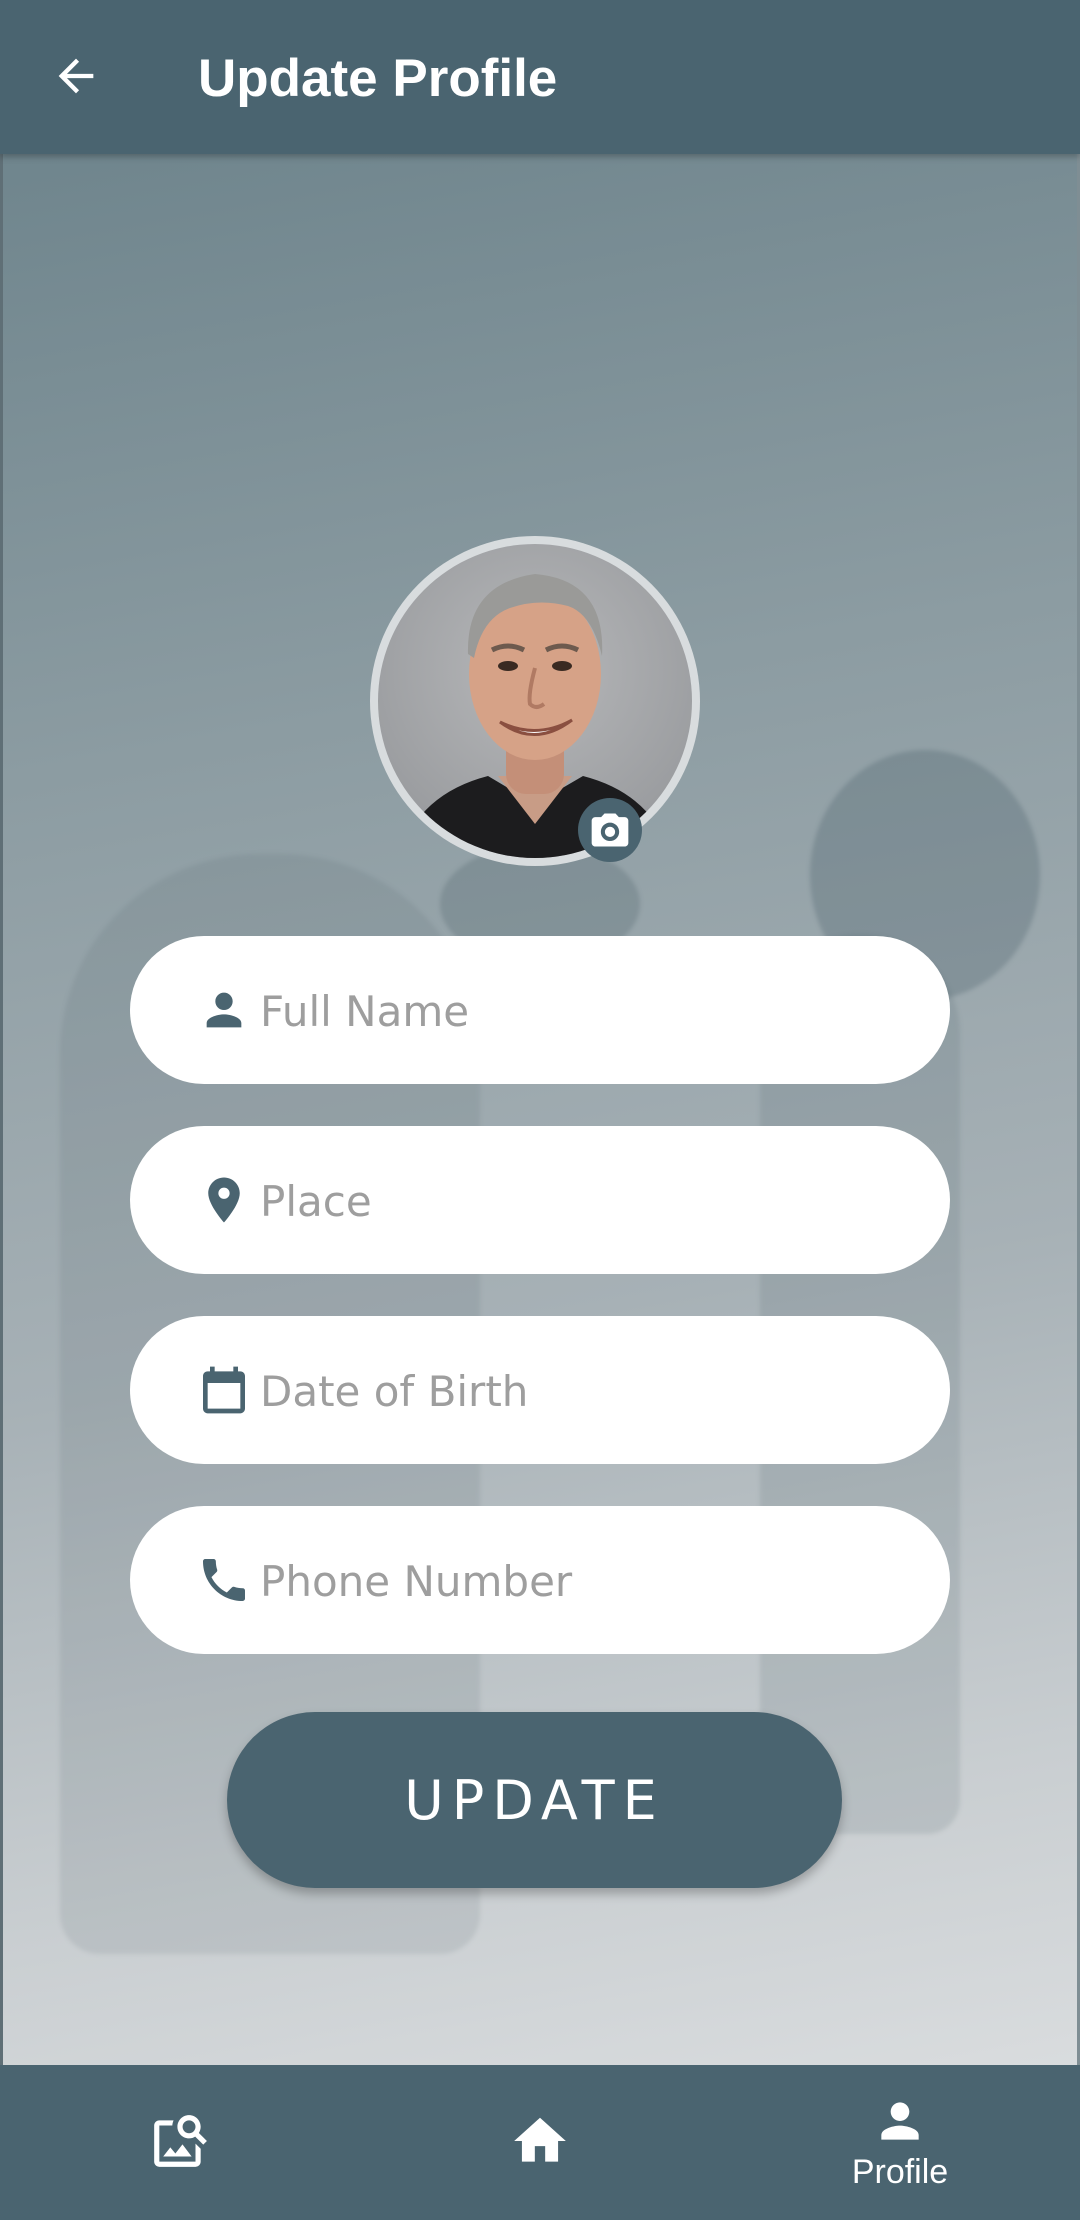 Image resolution: width=1080 pixels, height=2220 pixels. I want to click on image-search-icon, so click(180, 2140).